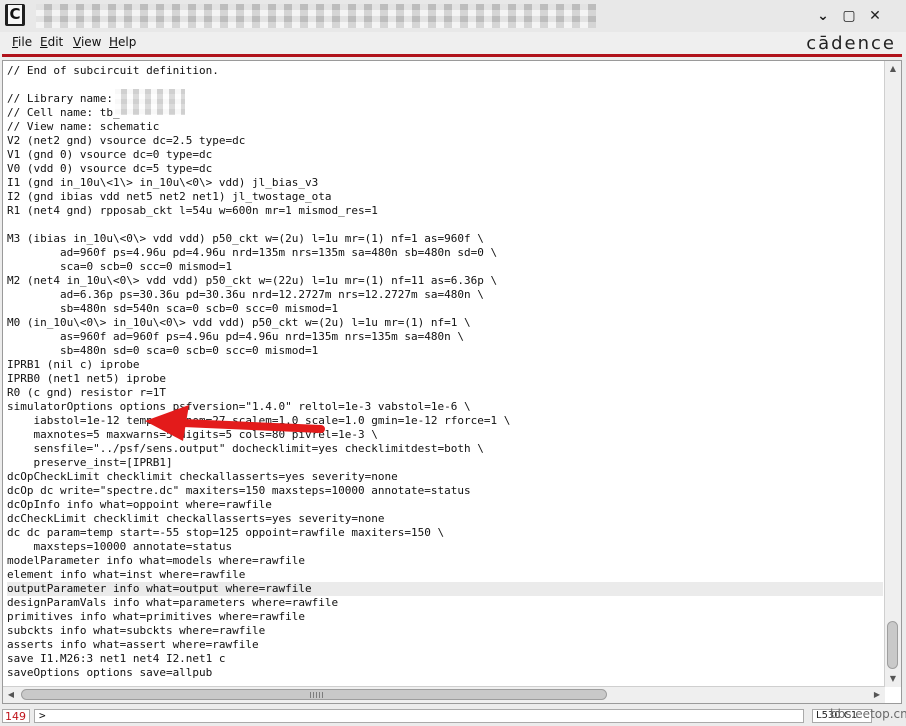 This screenshot has height=726, width=906. I want to click on maximize-button: ▢, so click(849, 16).